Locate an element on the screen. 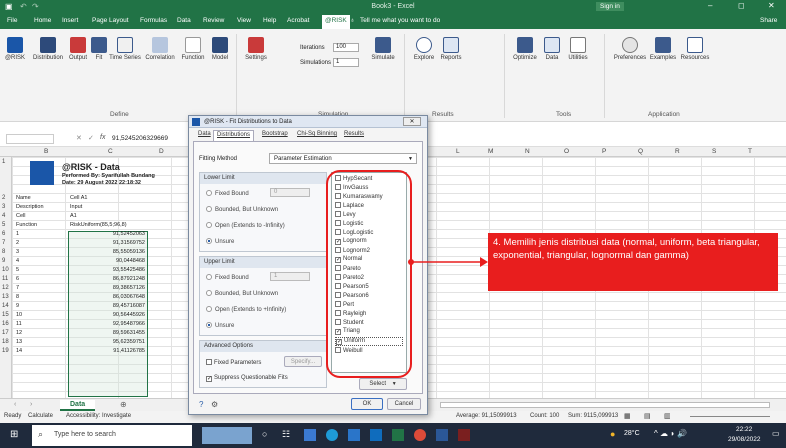 This screenshot has height=448, width=786. minimize-icon: – is located at coordinates (710, 5).